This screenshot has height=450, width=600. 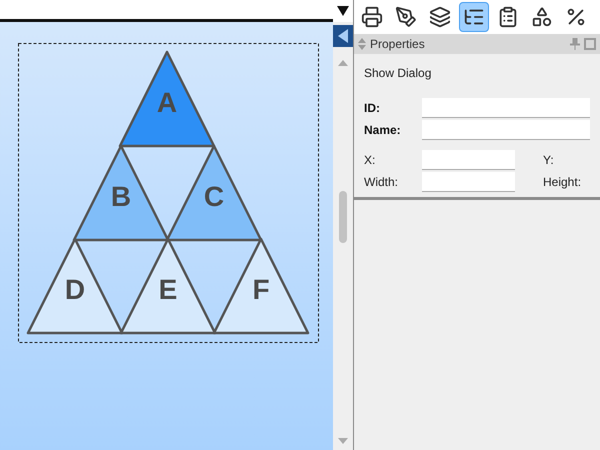 I want to click on pin-icon, so click(x=575, y=44).